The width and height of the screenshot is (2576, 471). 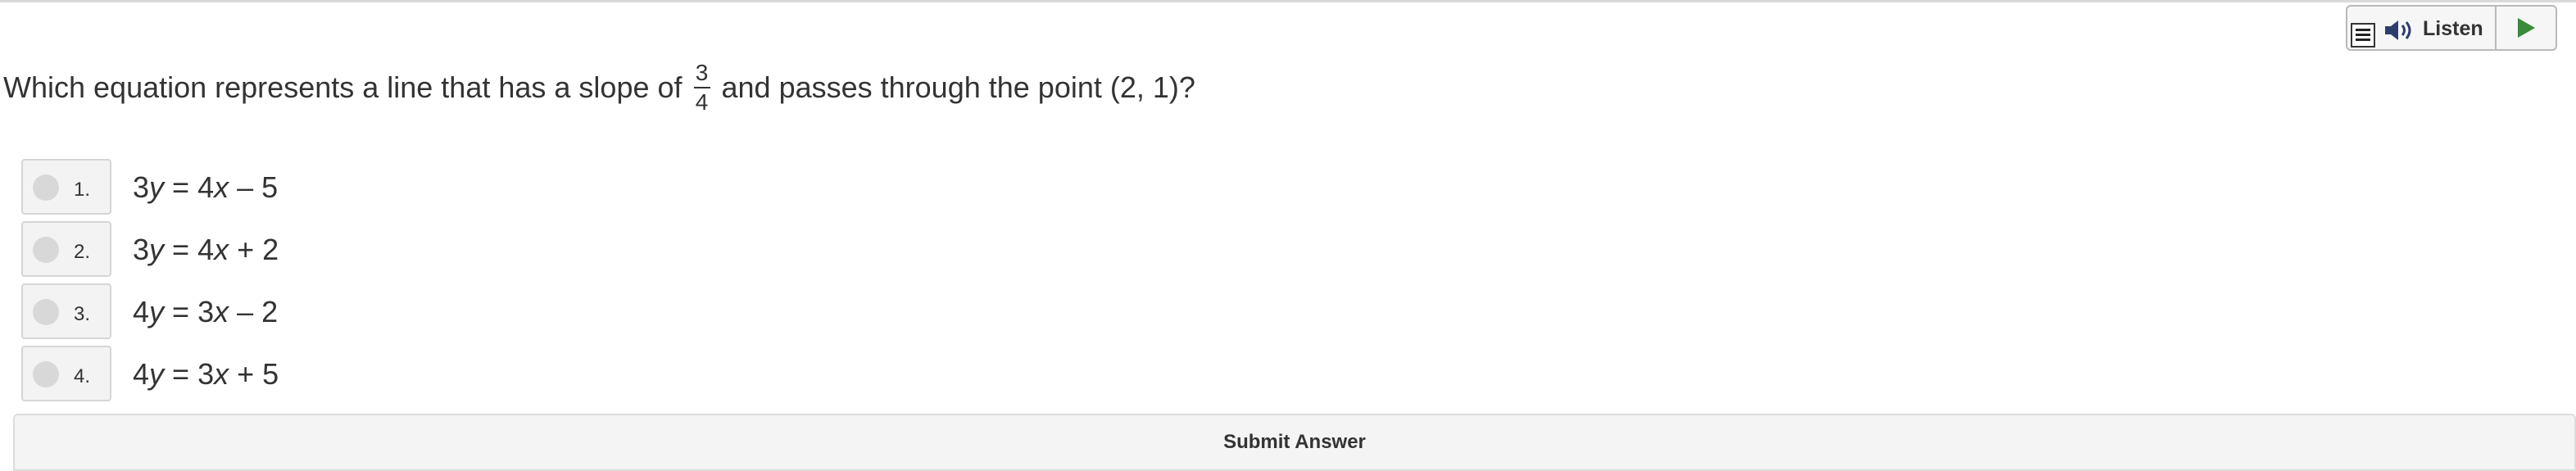 I want to click on slope-fraction: 3 4, so click(x=701, y=87).